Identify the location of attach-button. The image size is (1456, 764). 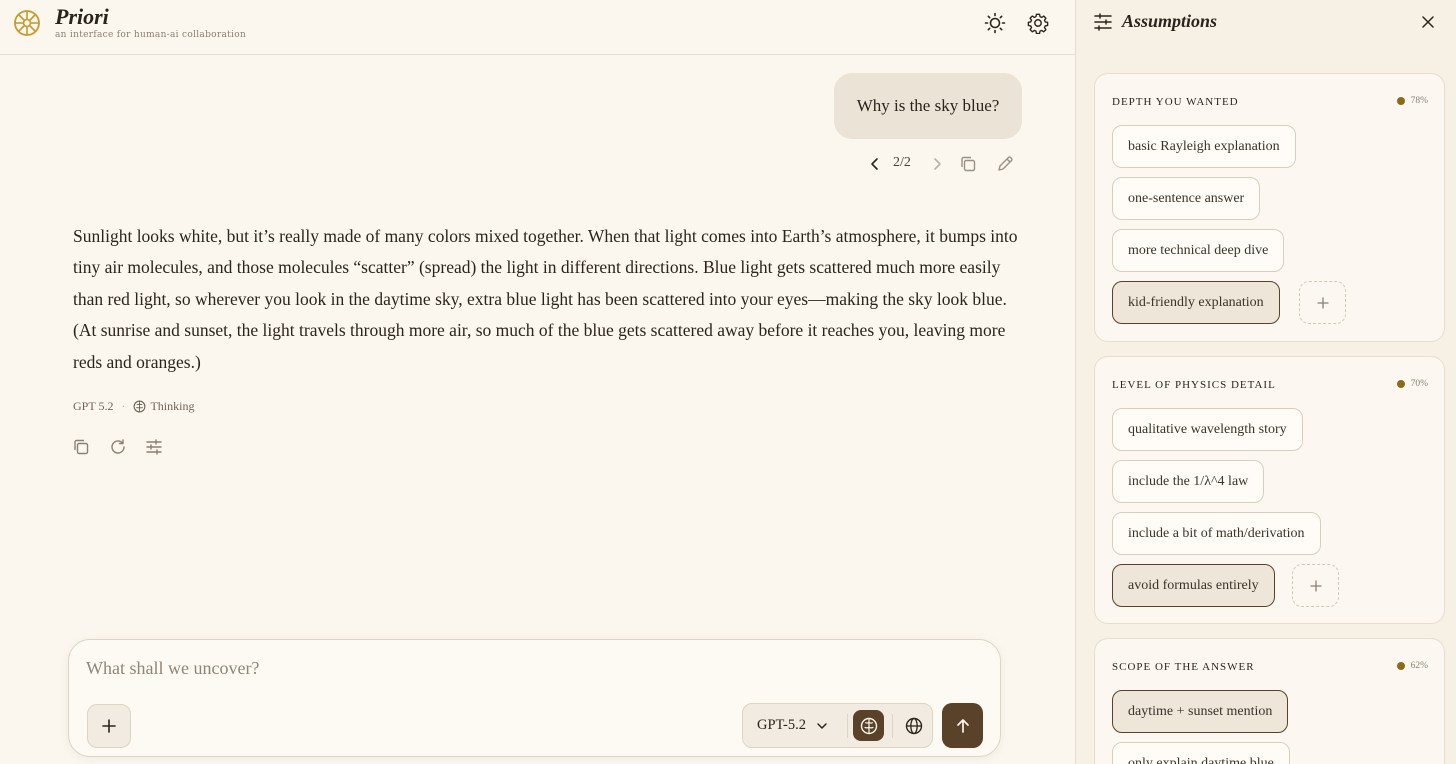
(109, 726).